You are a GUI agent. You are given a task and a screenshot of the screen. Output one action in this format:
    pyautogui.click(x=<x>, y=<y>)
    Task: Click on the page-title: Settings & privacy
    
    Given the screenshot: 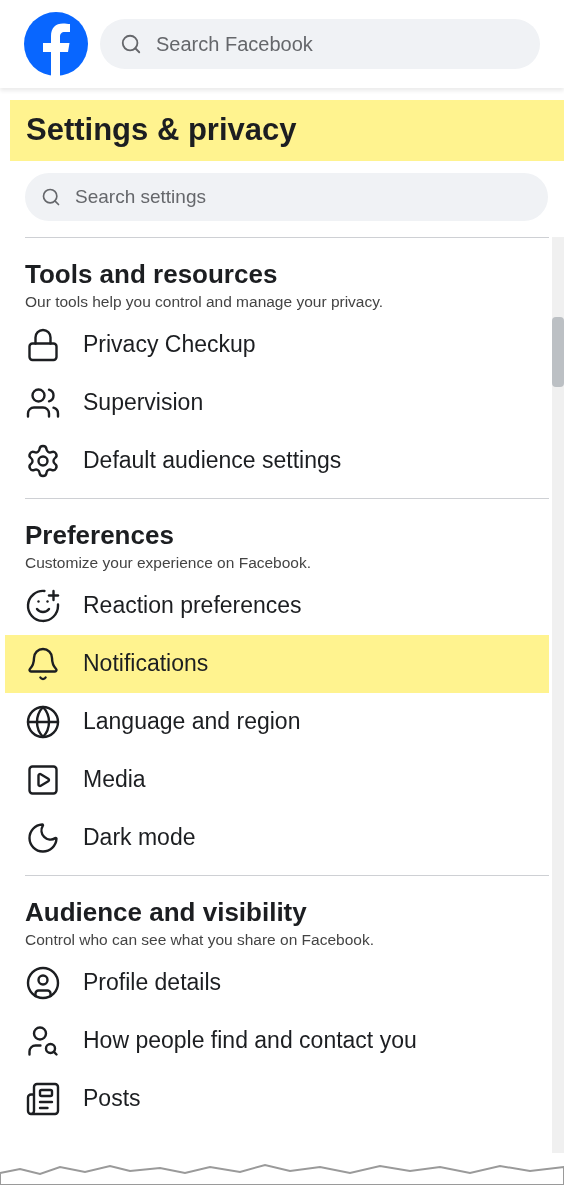 What is the action you would take?
    pyautogui.click(x=287, y=130)
    